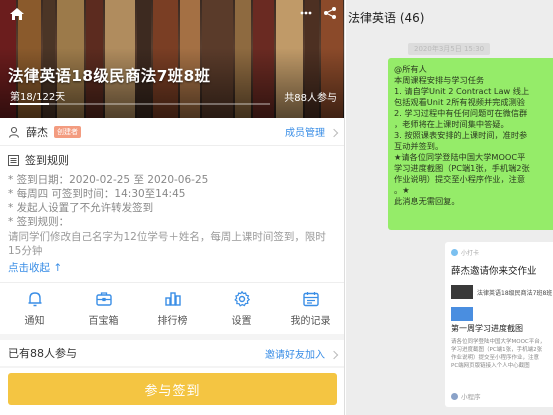 The height and width of the screenshot is (415, 553). What do you see at coordinates (67, 131) in the screenshot?
I see `owner-badge: 创建者` at bounding box center [67, 131].